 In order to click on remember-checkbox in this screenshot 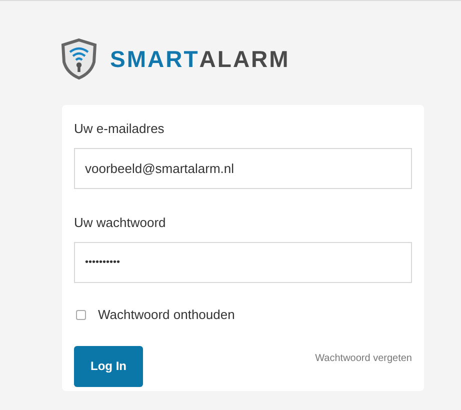, I will do `click(81, 315)`.